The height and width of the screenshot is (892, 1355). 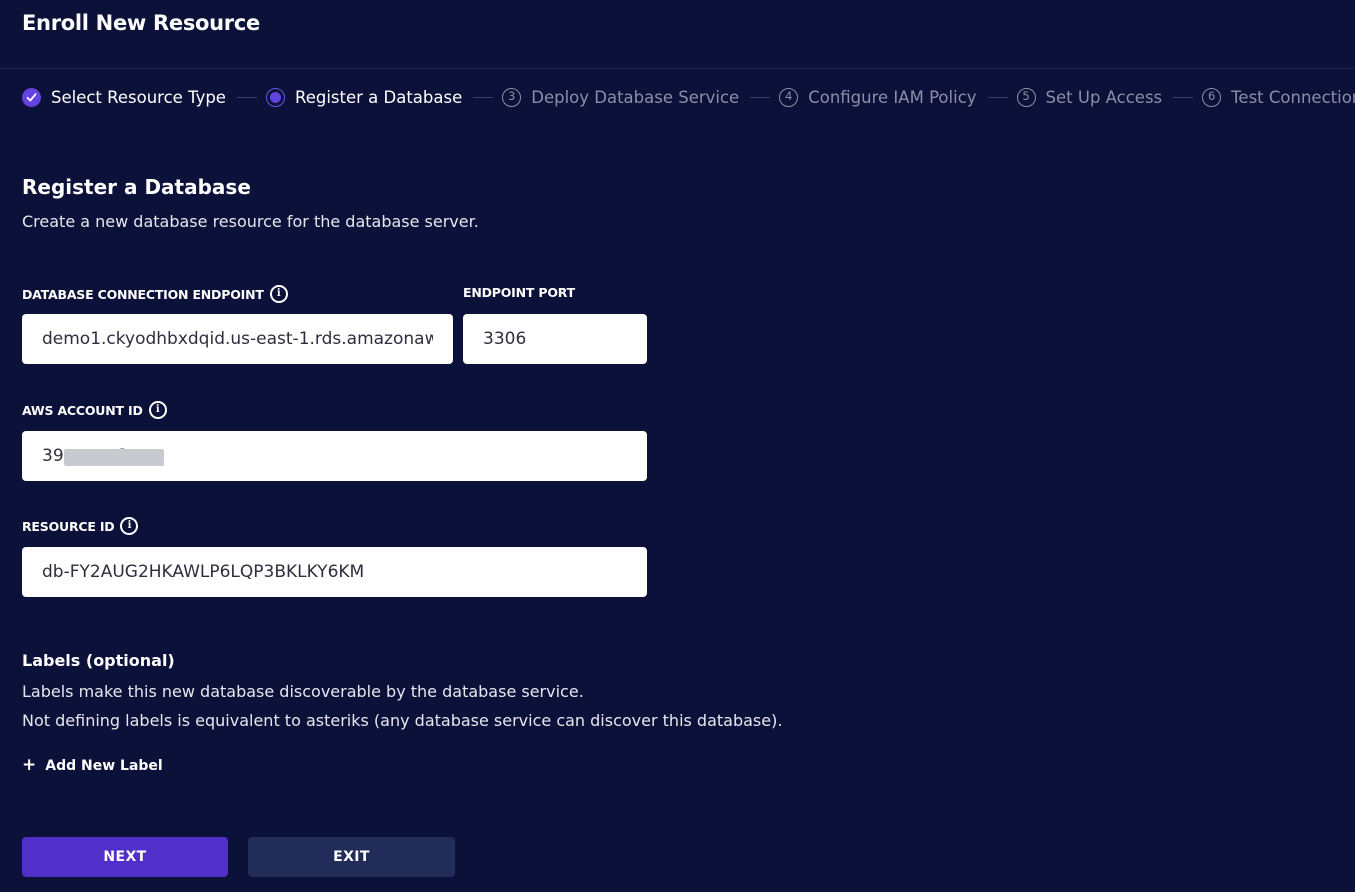 I want to click on plus-icon: +, so click(x=29, y=765).